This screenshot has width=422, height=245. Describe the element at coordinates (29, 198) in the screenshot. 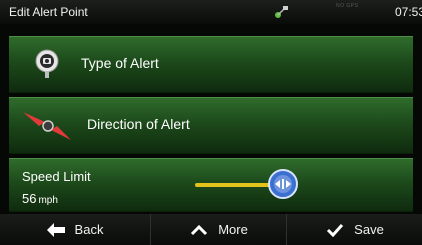

I see `speed-value-number: 56` at that location.